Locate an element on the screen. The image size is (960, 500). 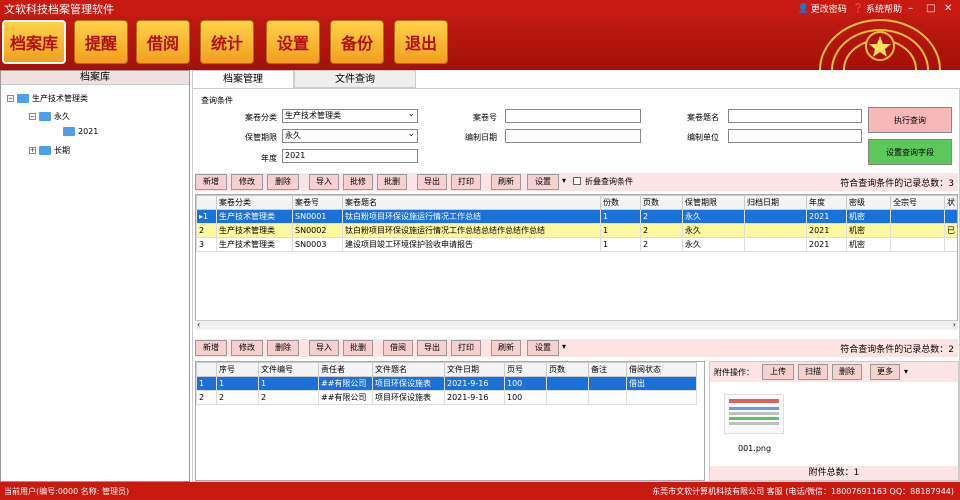
menu-archive-button: 档案库 is located at coordinates (34, 42).